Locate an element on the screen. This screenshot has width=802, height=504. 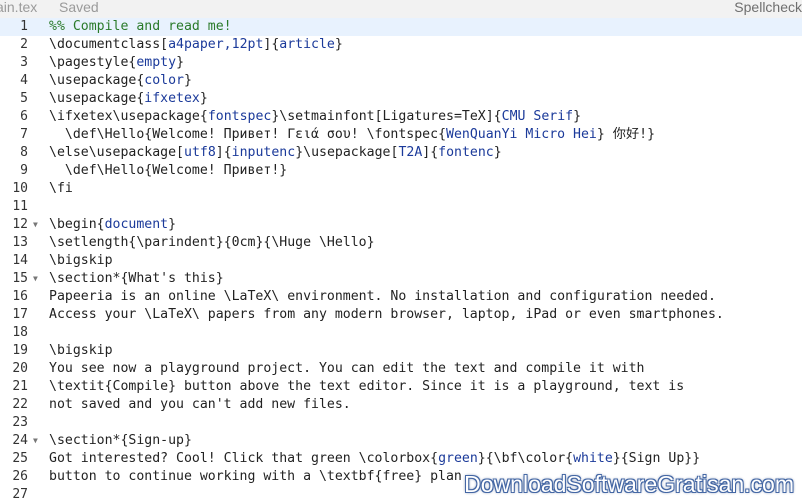
code-line: 11 is located at coordinates (401, 207).